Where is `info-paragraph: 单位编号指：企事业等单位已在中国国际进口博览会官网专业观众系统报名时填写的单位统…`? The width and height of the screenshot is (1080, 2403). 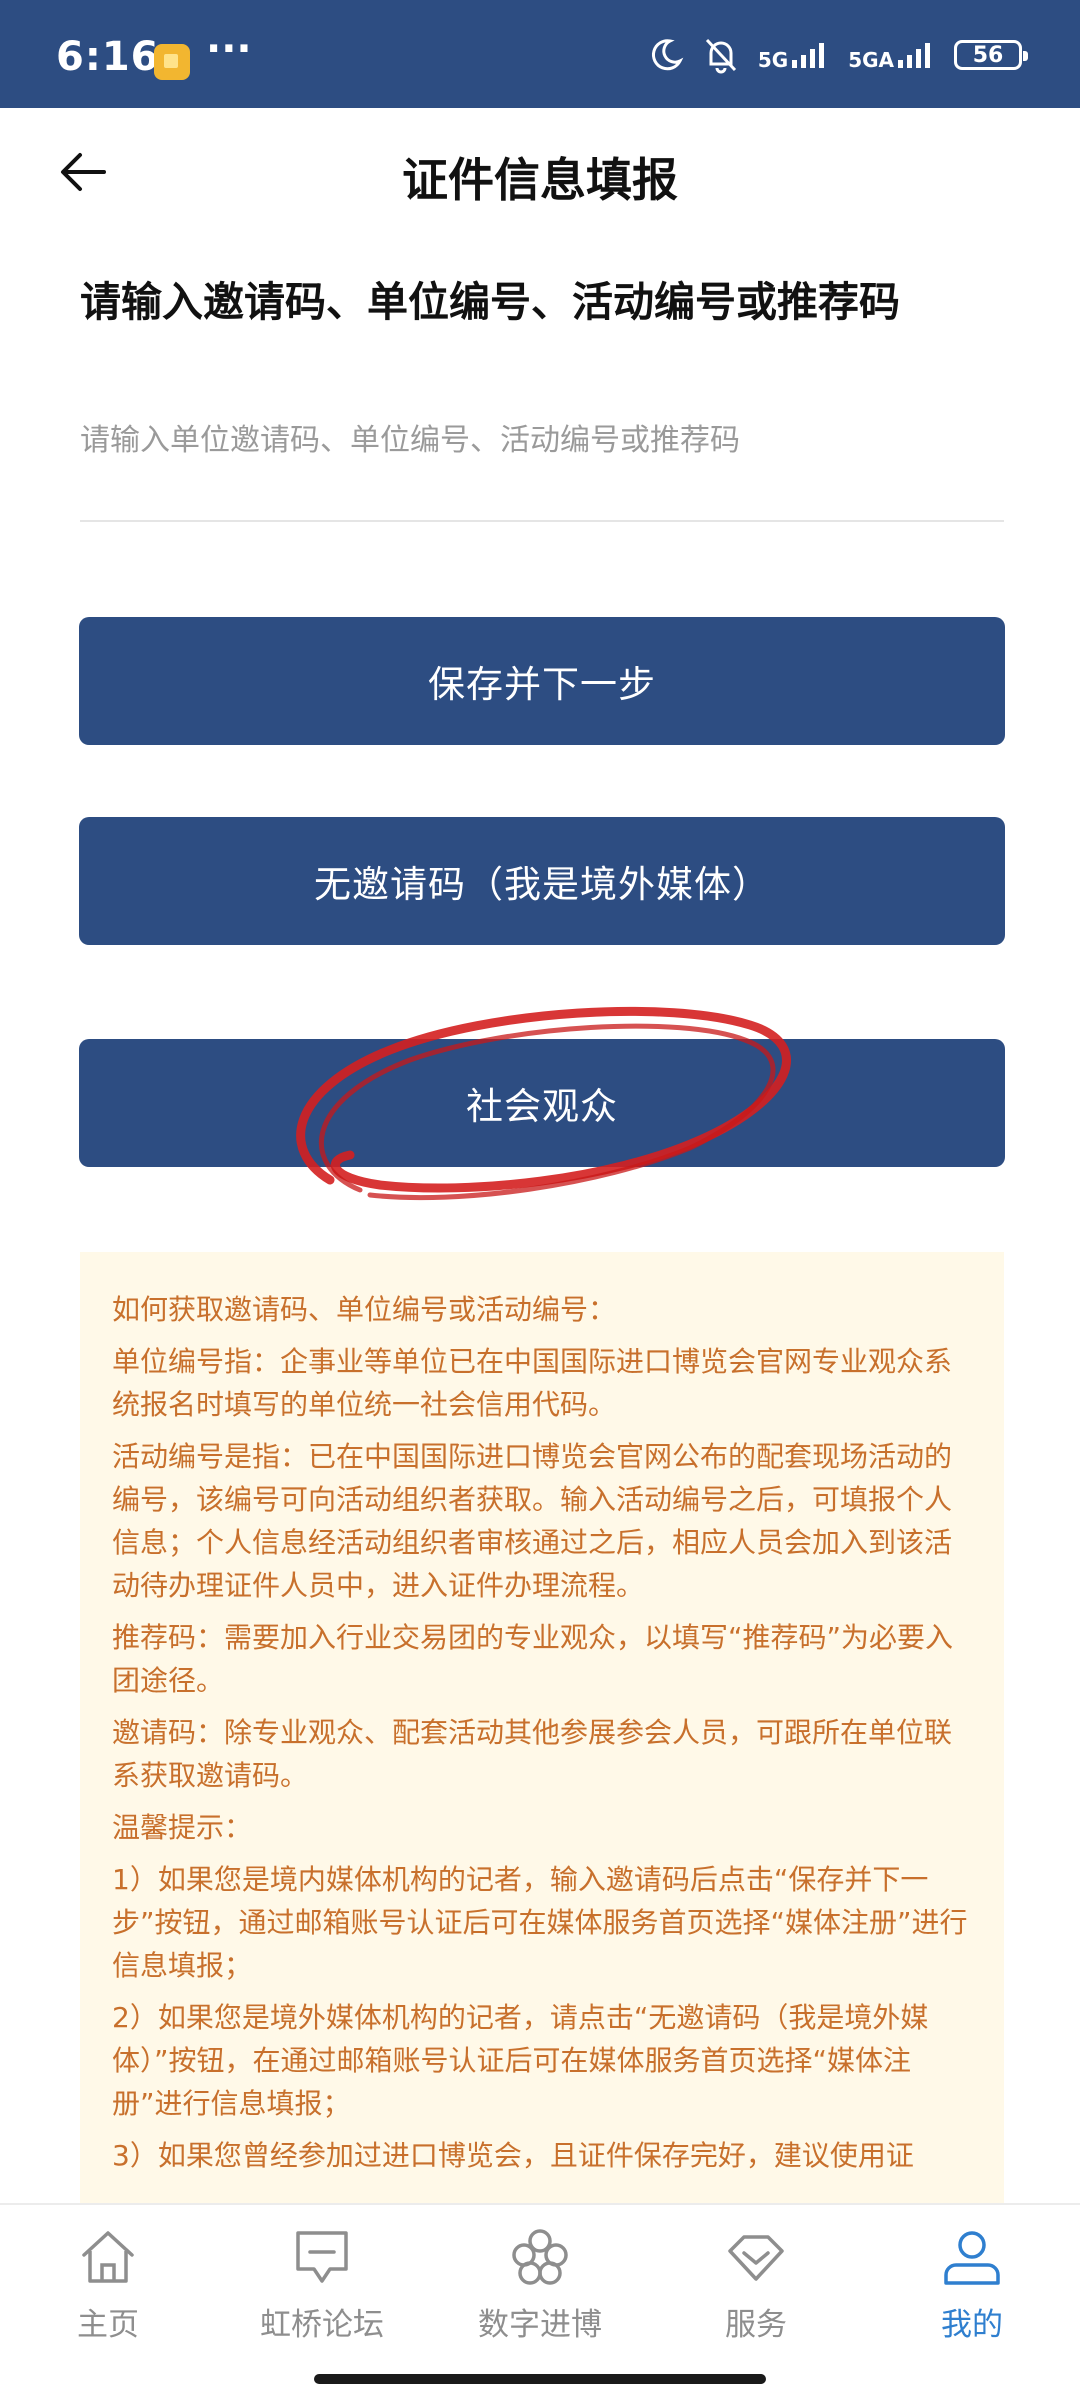 info-paragraph: 单位编号指：企事业等单位已在中国国际进口博览会官网专业观众系统报名时填写的单位统… is located at coordinates (532, 1383).